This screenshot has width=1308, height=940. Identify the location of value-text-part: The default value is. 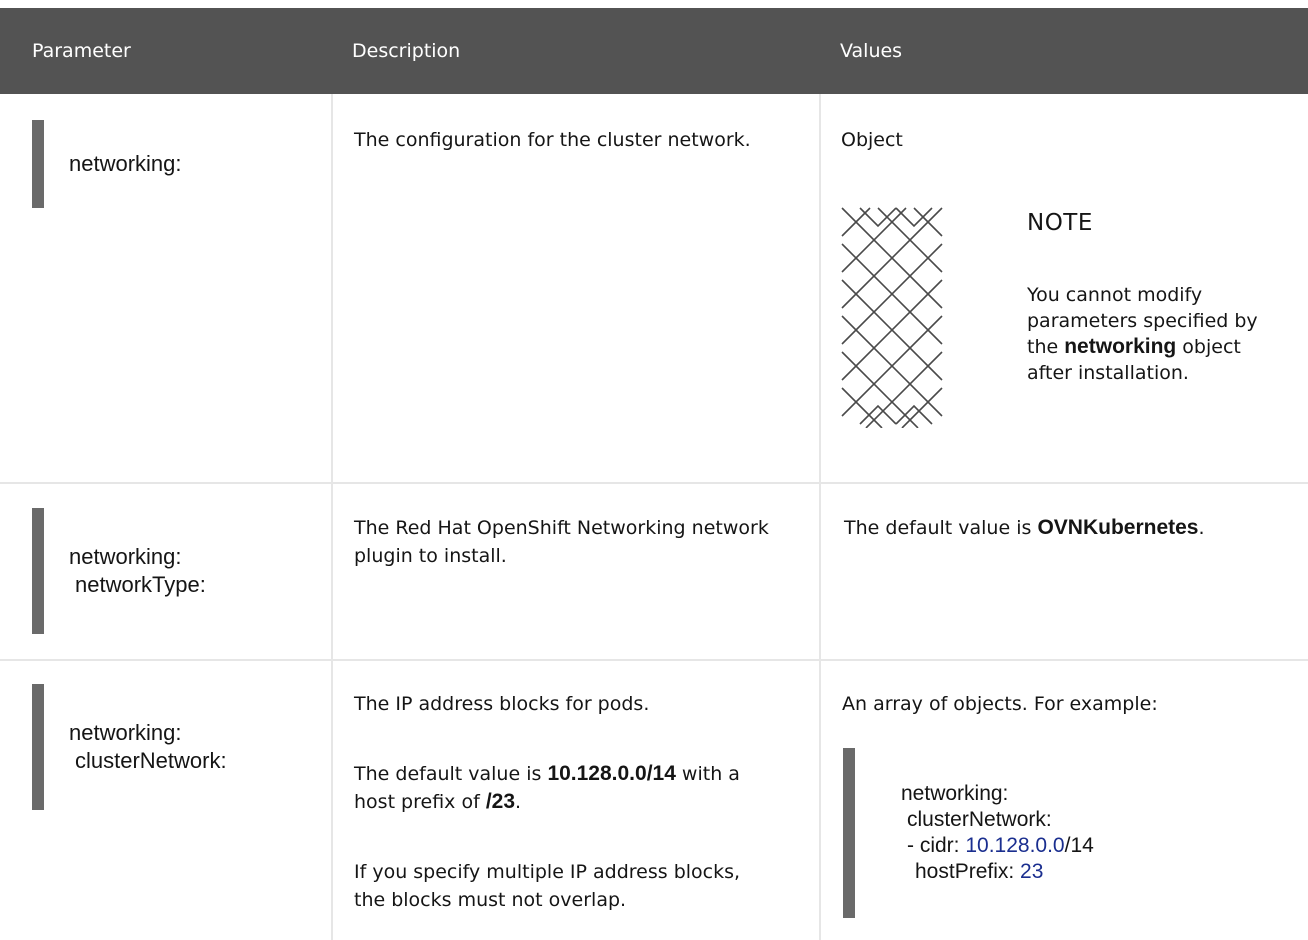
(941, 528).